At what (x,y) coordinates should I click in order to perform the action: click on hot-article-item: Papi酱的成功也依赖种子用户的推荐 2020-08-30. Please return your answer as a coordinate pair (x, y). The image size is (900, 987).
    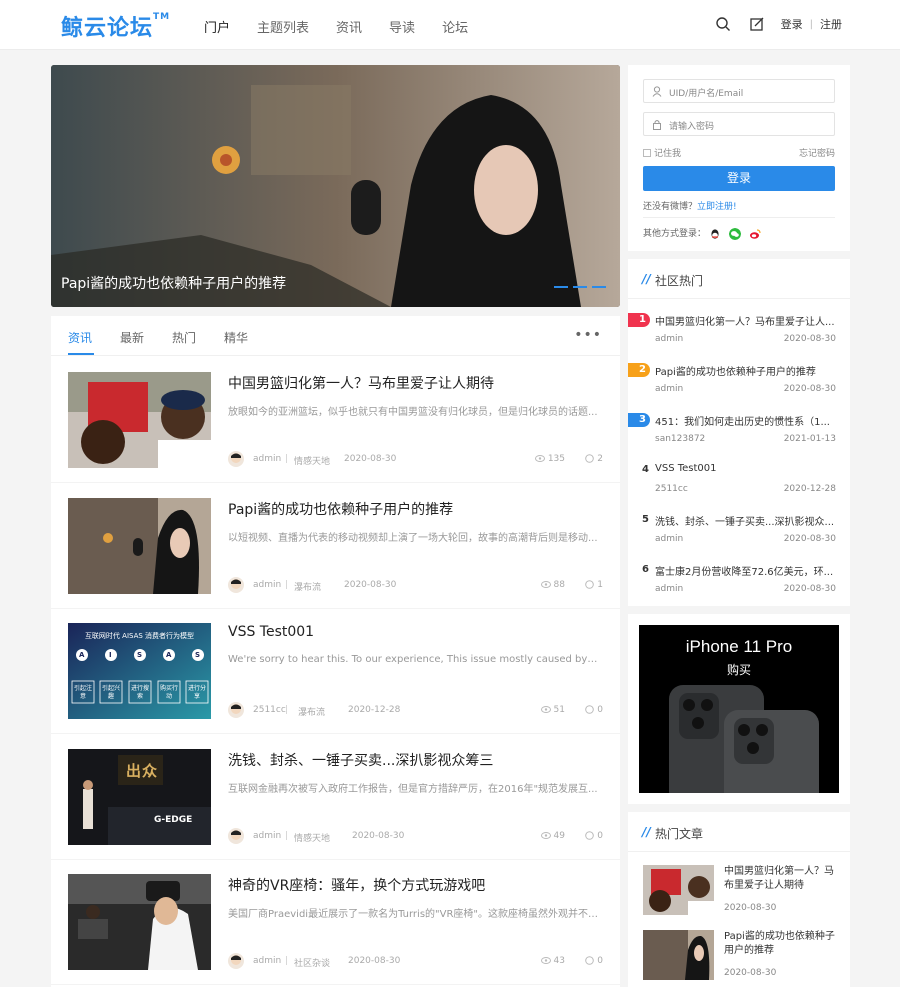
    Looking at the image, I should click on (743, 958).